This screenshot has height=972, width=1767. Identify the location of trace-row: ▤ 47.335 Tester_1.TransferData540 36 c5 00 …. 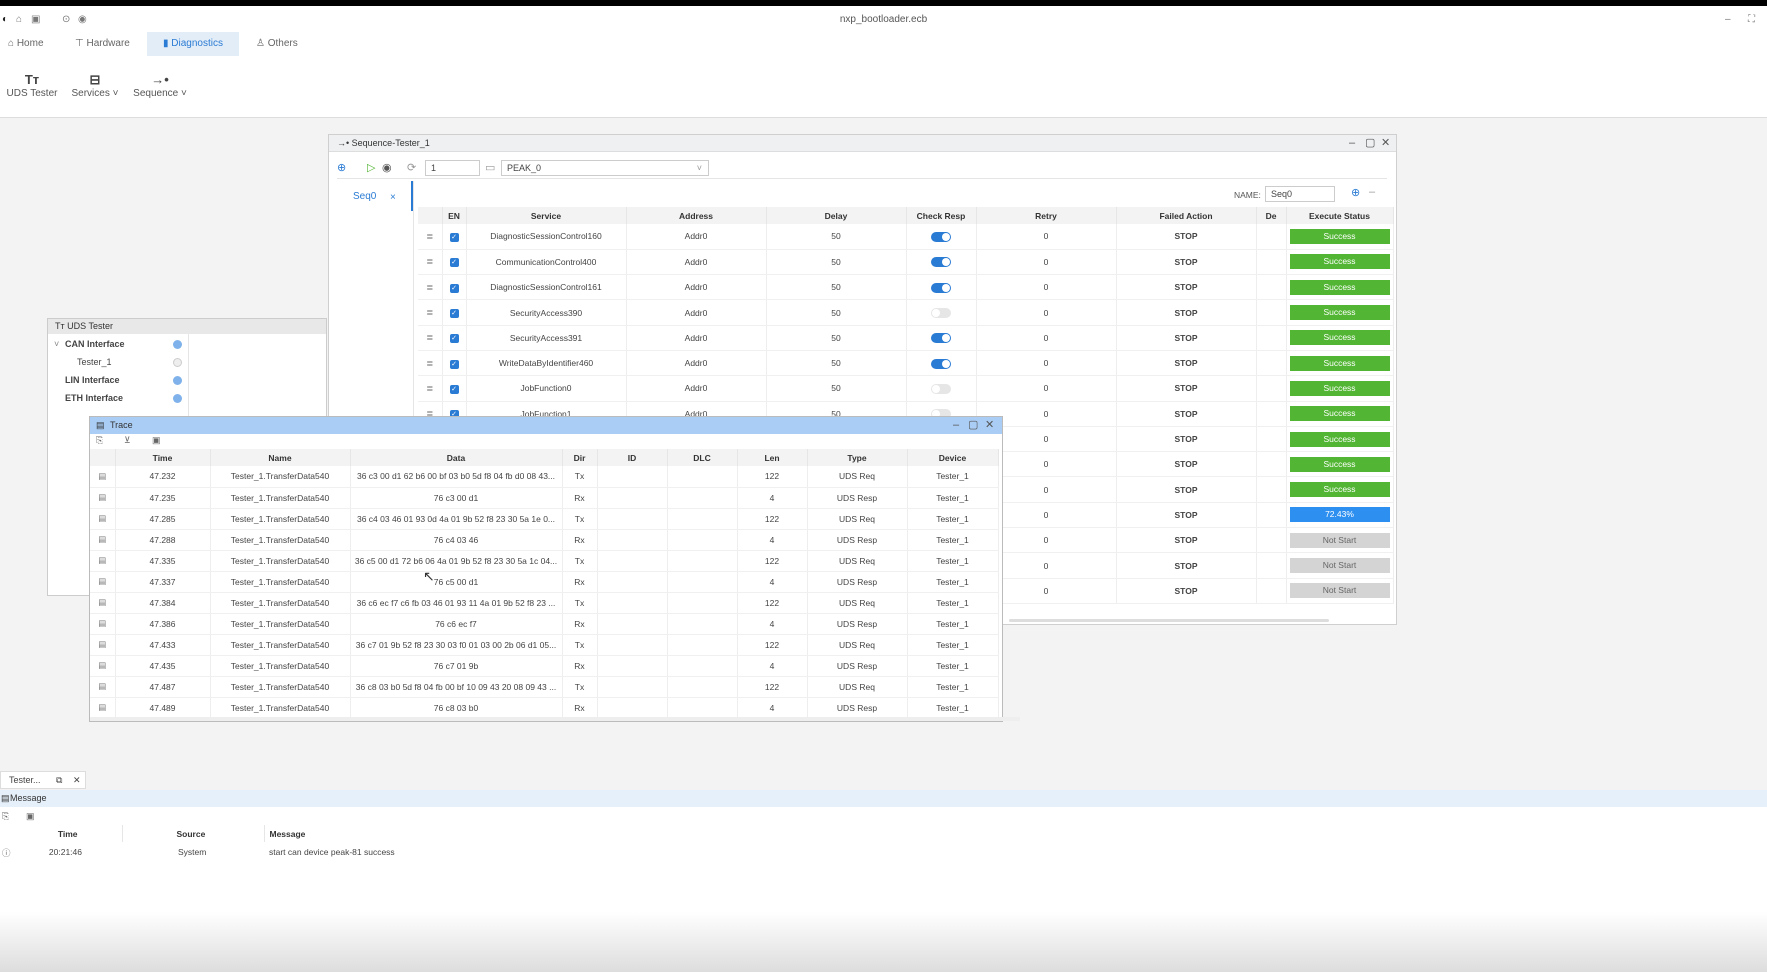
(544, 561).